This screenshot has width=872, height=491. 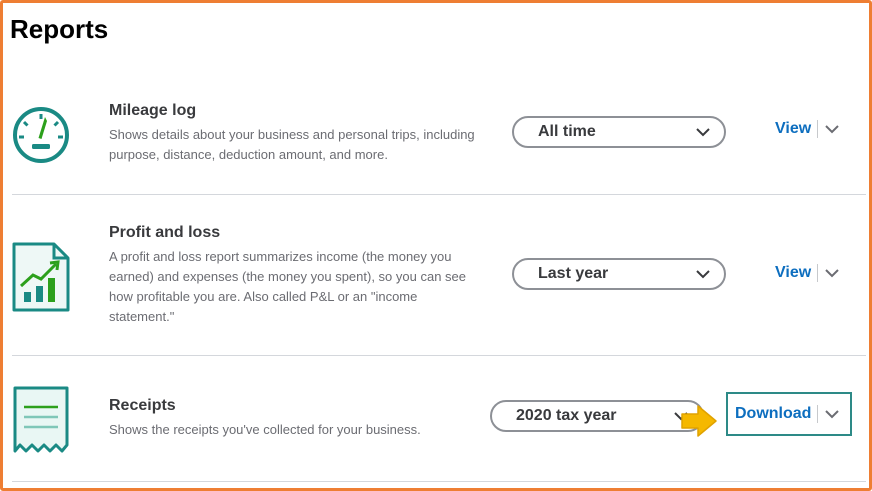 I want to click on period-select: 2020 tax year, so click(x=597, y=416).